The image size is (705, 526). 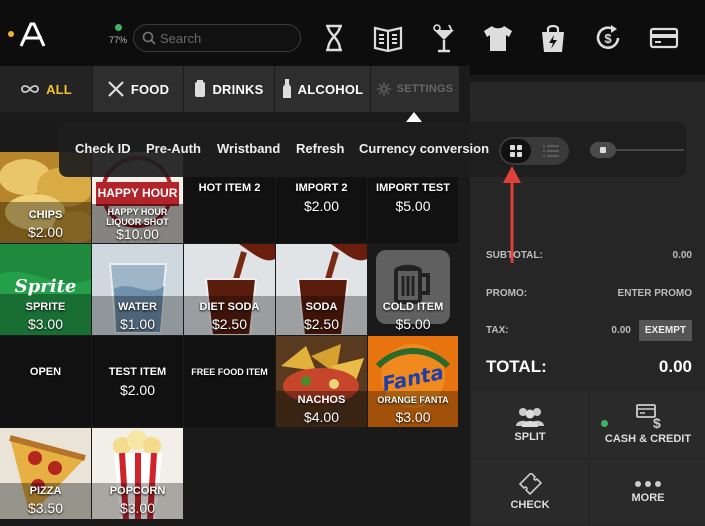 I want to click on tab-drinks-label: DRINKS, so click(x=238, y=89).